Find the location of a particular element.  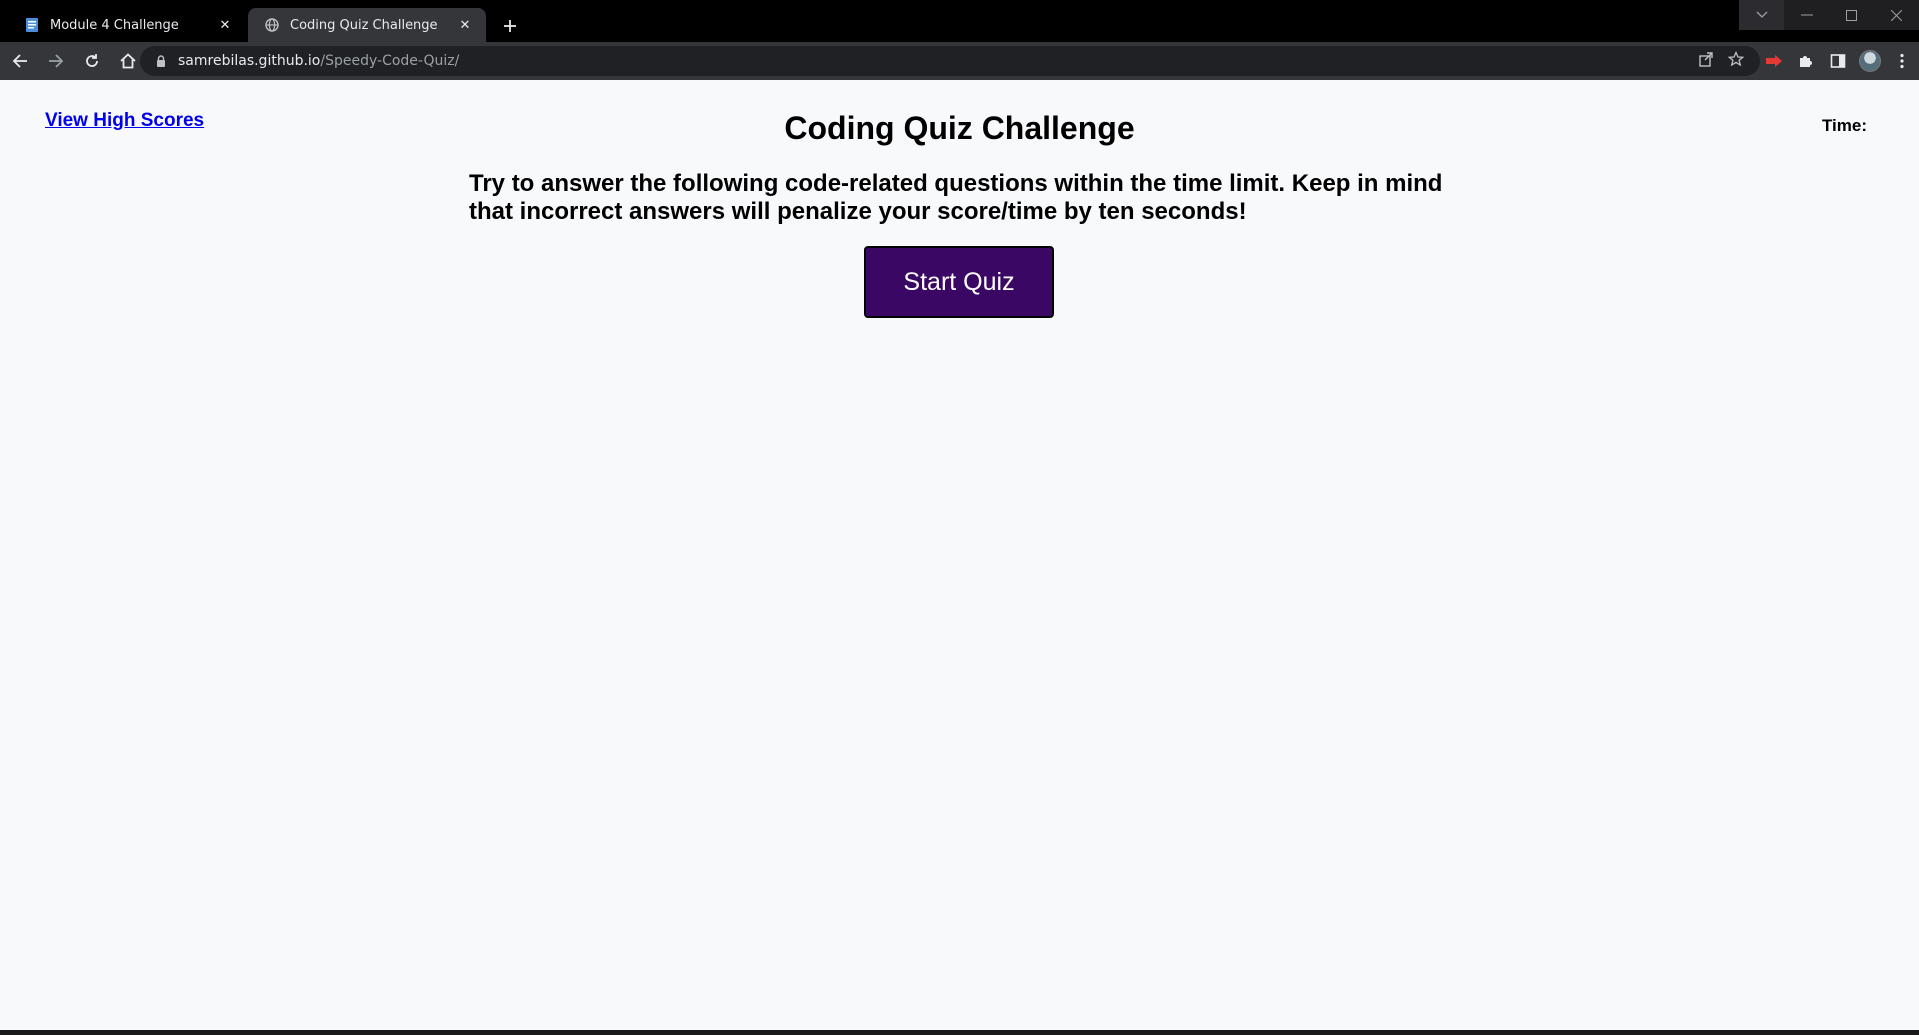

forward-button is located at coordinates (56, 61).